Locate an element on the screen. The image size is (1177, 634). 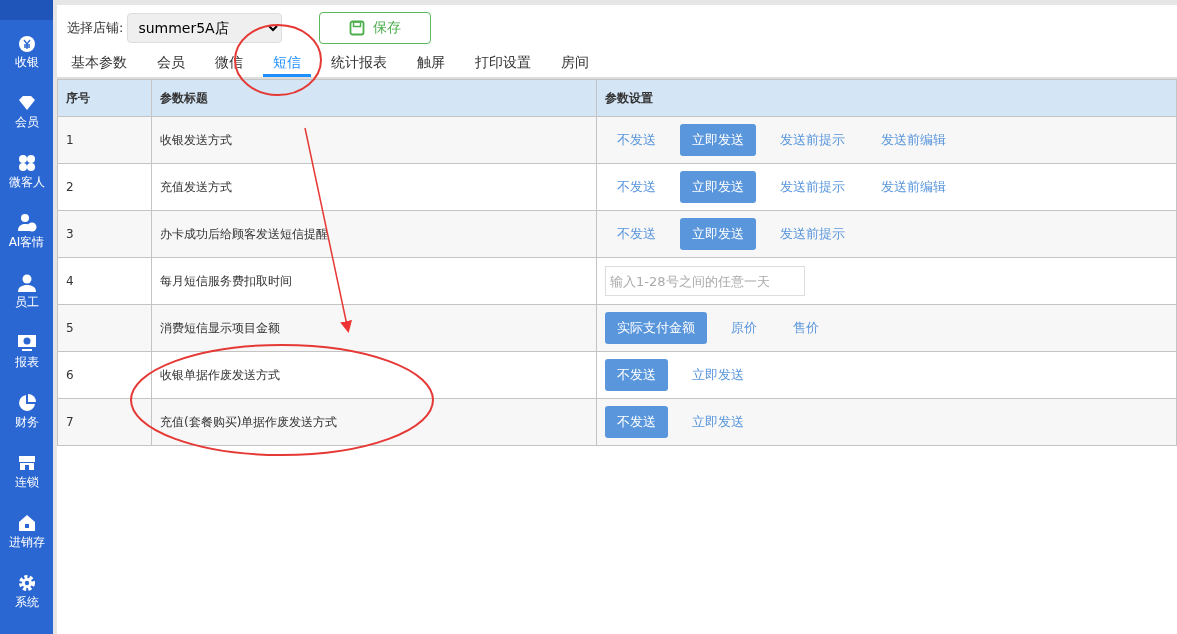
sidebar-item: 收银 is located at coordinates (26, 62).